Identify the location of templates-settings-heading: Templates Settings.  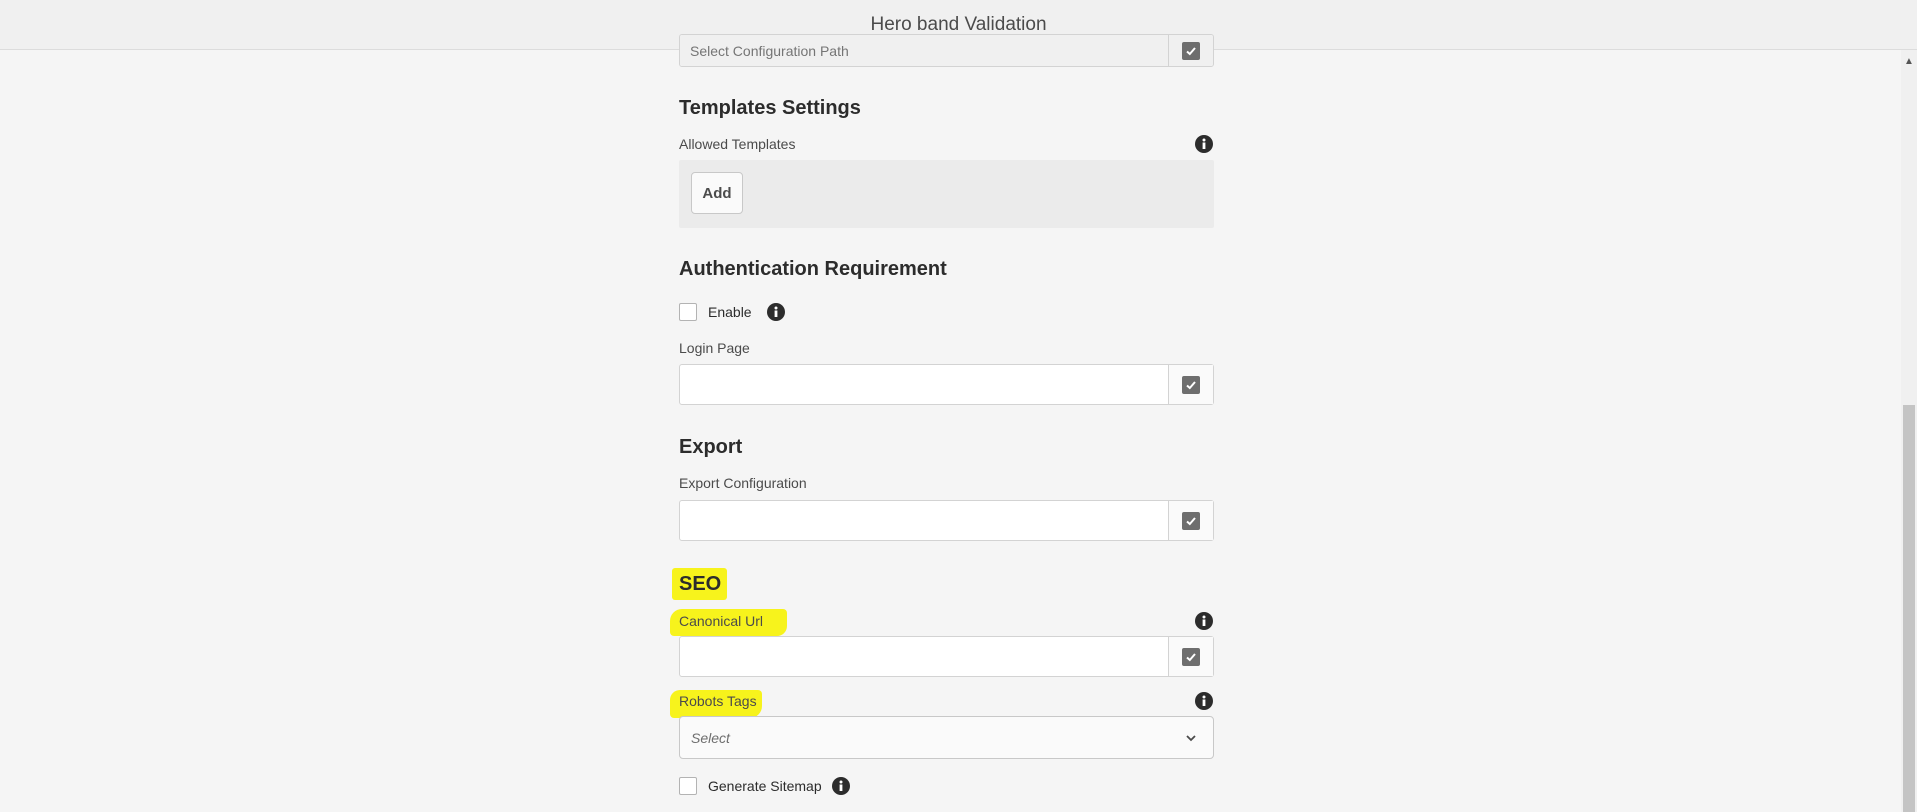
(770, 108).